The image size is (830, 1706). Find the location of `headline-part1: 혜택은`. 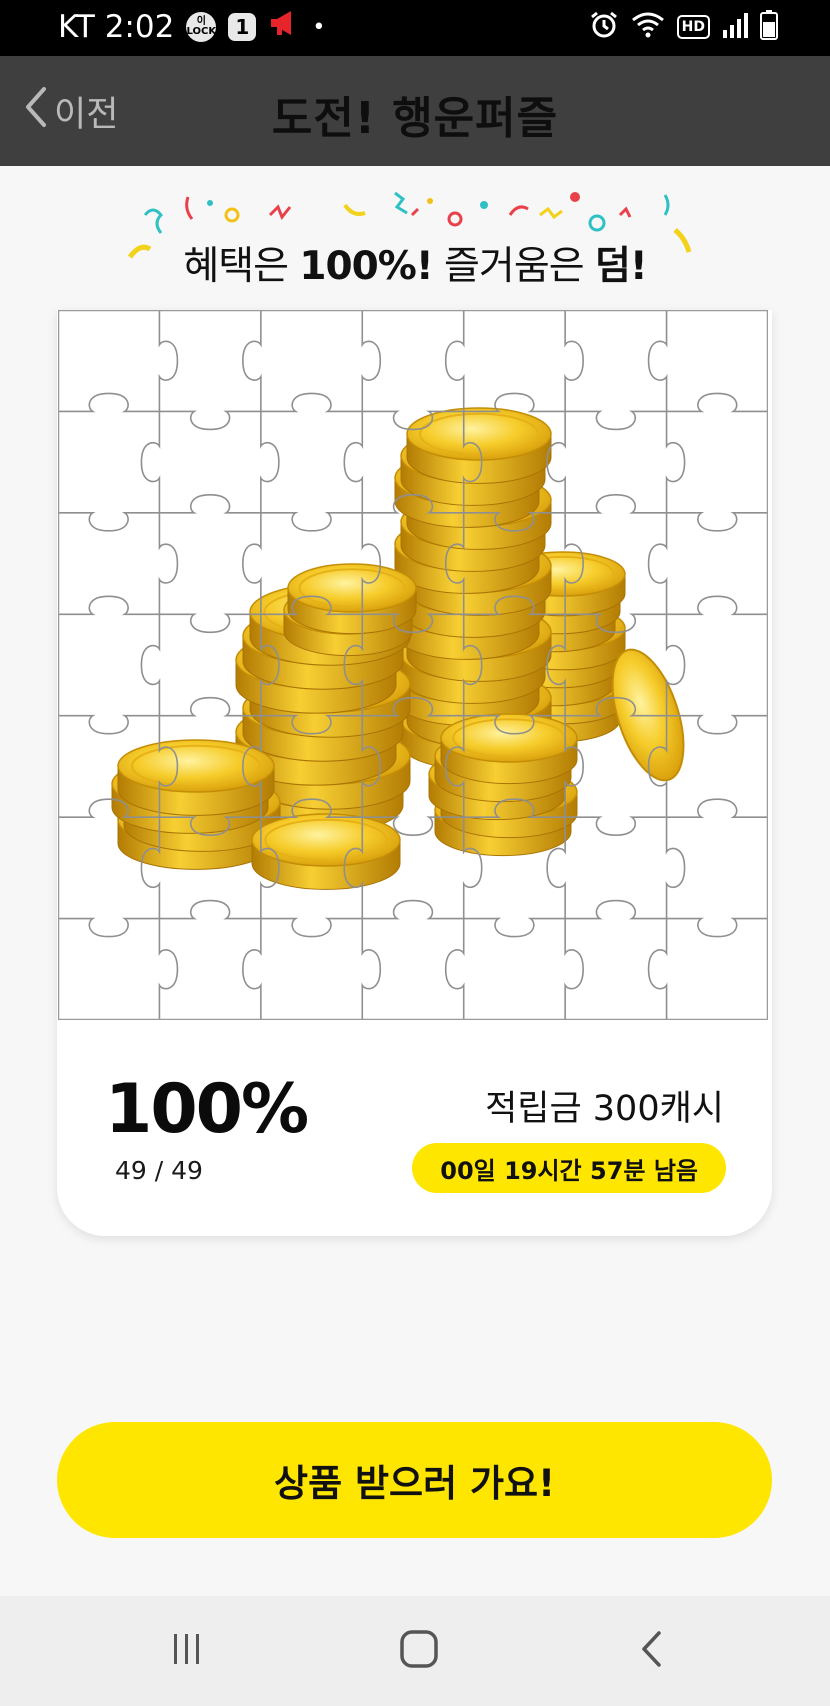

headline-part1: 혜택은 is located at coordinates (241, 266).